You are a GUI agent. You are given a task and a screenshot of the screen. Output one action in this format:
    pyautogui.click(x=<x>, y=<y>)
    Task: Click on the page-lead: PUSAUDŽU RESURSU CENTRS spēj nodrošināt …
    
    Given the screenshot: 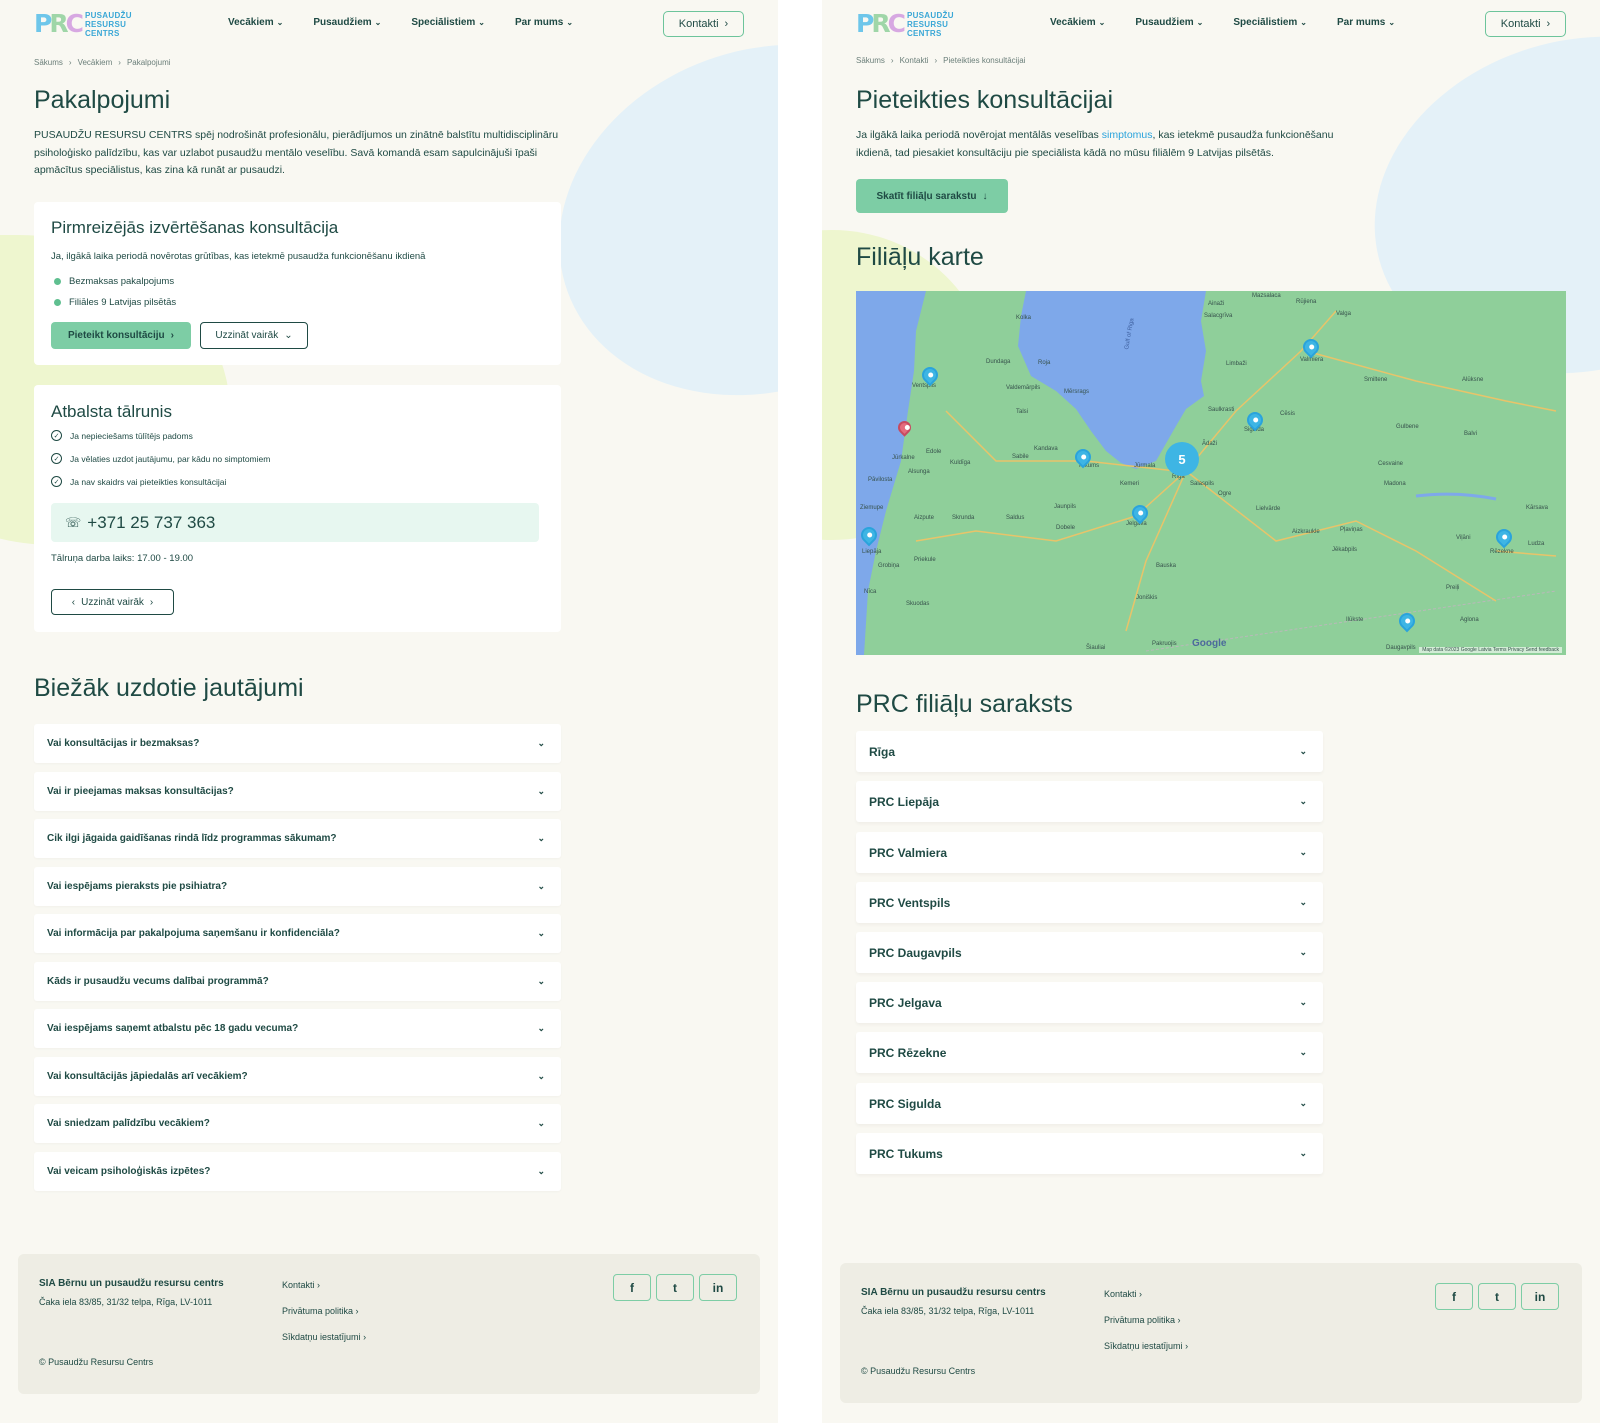 What is the action you would take?
    pyautogui.click(x=296, y=152)
    